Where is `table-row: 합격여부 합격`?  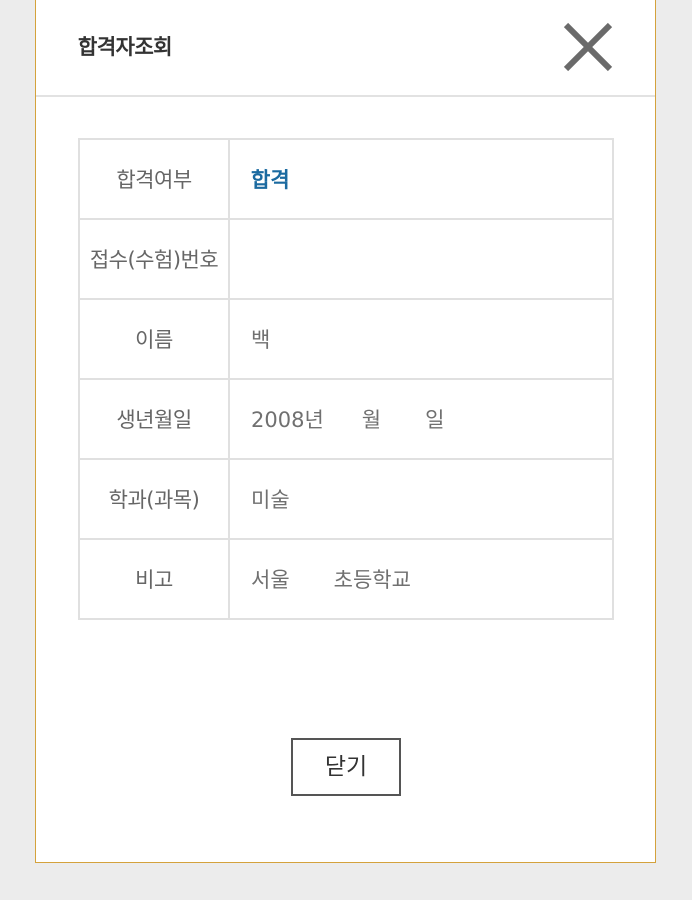
table-row: 합격여부 합격 is located at coordinates (346, 179).